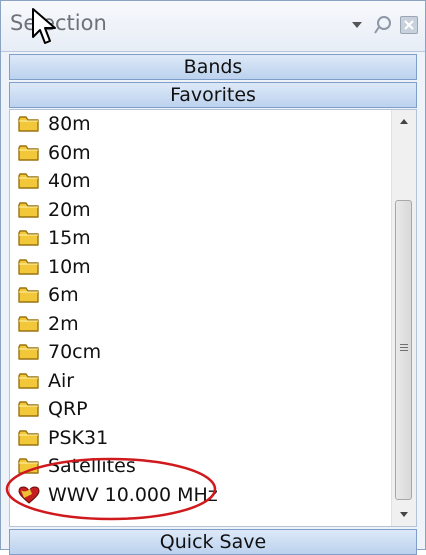 This screenshot has width=426, height=555. I want to click on list-item-label: 80m, so click(69, 124).